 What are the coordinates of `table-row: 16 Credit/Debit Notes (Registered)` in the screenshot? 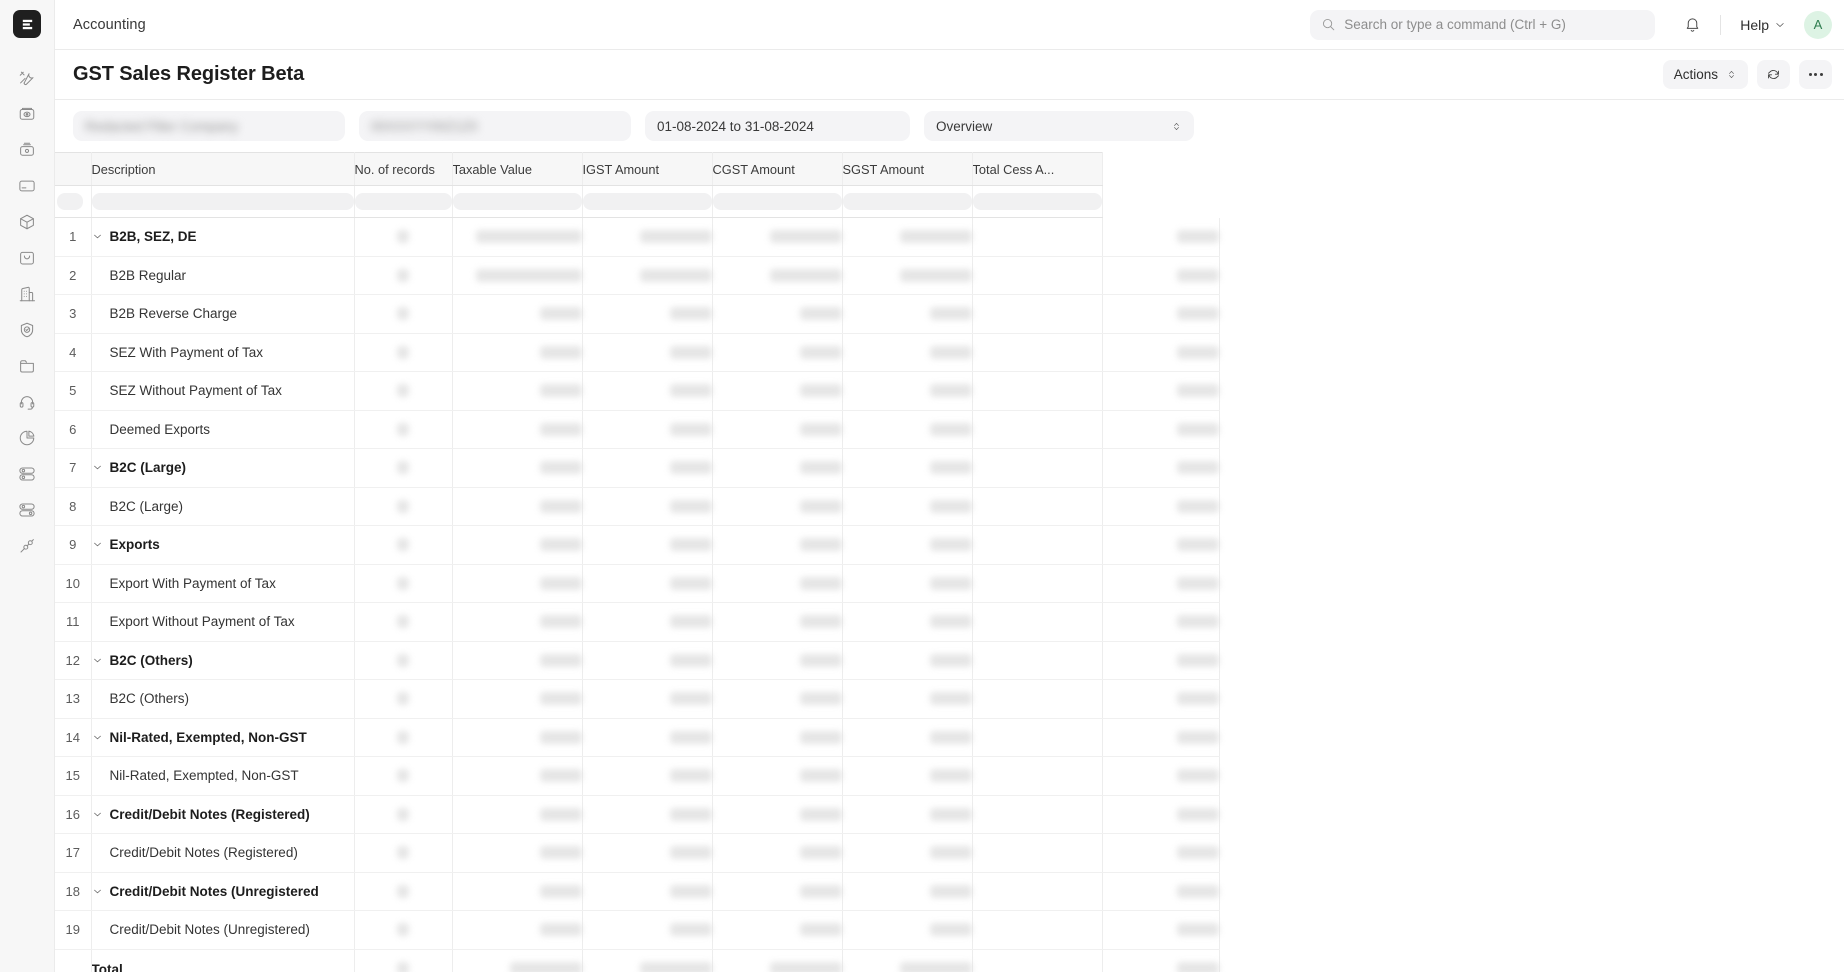 It's located at (637, 814).